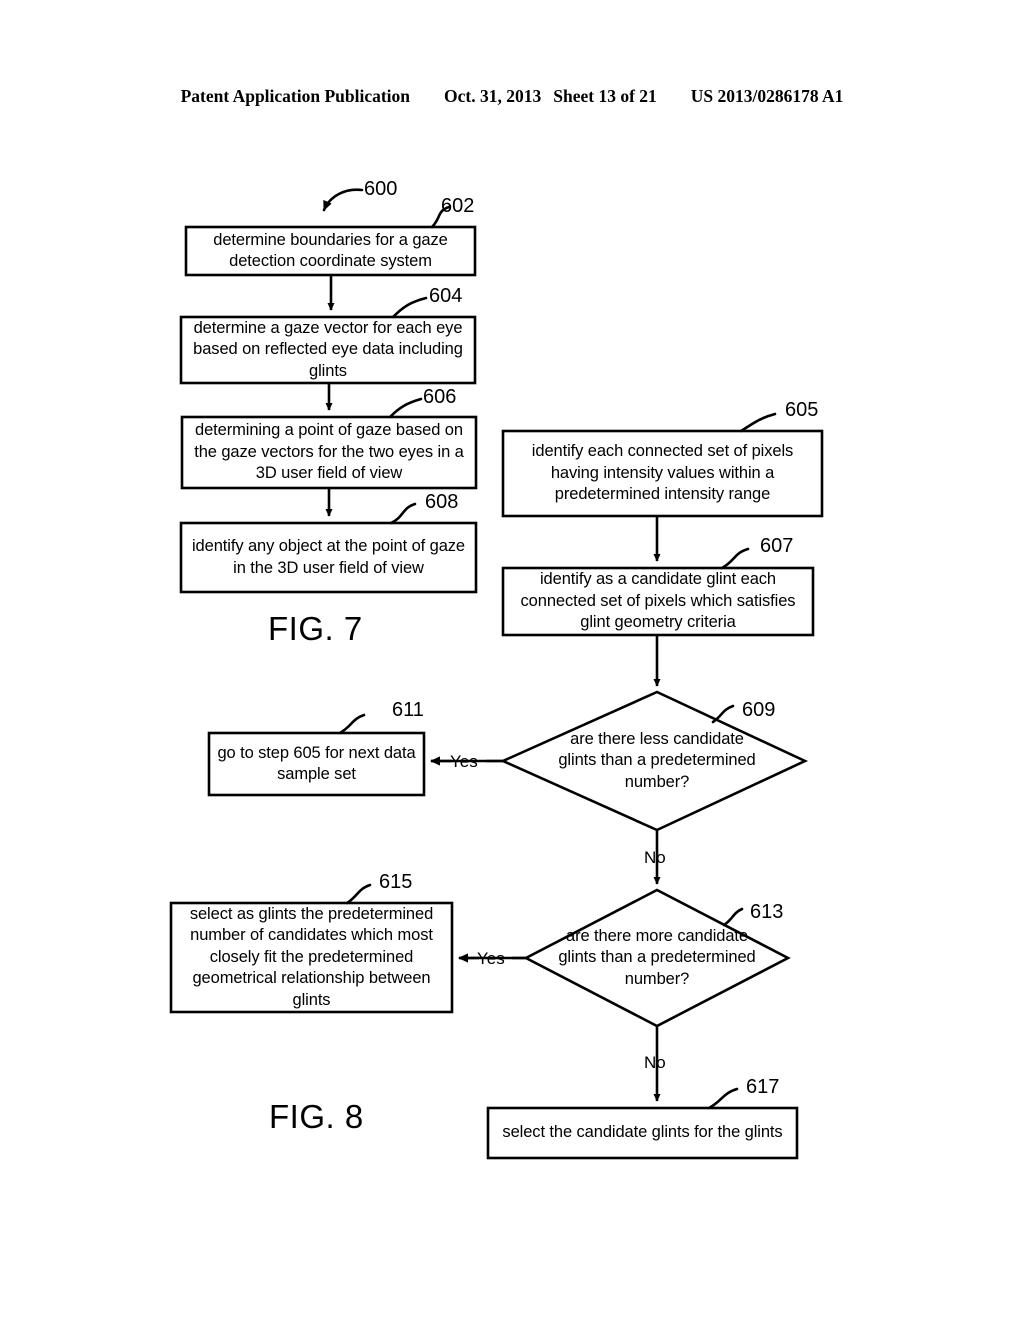 The width and height of the screenshot is (1024, 1320). Describe the element at coordinates (491, 958) in the screenshot. I see `edge-label-yes-613: Yes` at that location.